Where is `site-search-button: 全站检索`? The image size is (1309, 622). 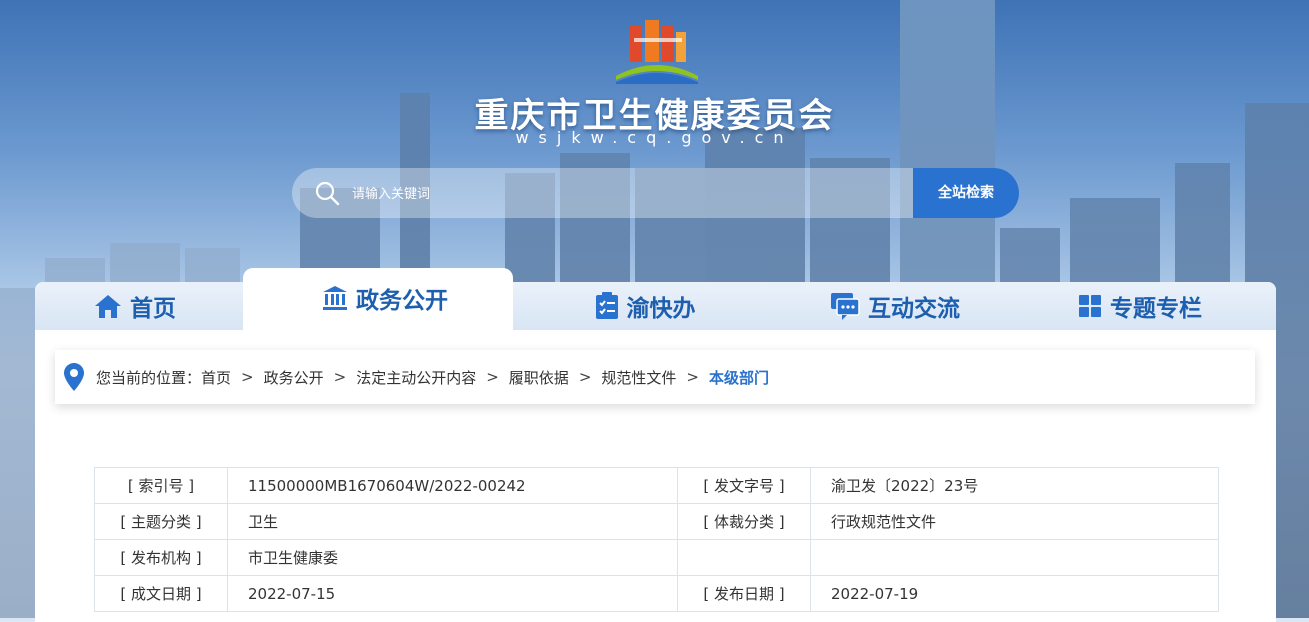 site-search-button: 全站检索 is located at coordinates (966, 193).